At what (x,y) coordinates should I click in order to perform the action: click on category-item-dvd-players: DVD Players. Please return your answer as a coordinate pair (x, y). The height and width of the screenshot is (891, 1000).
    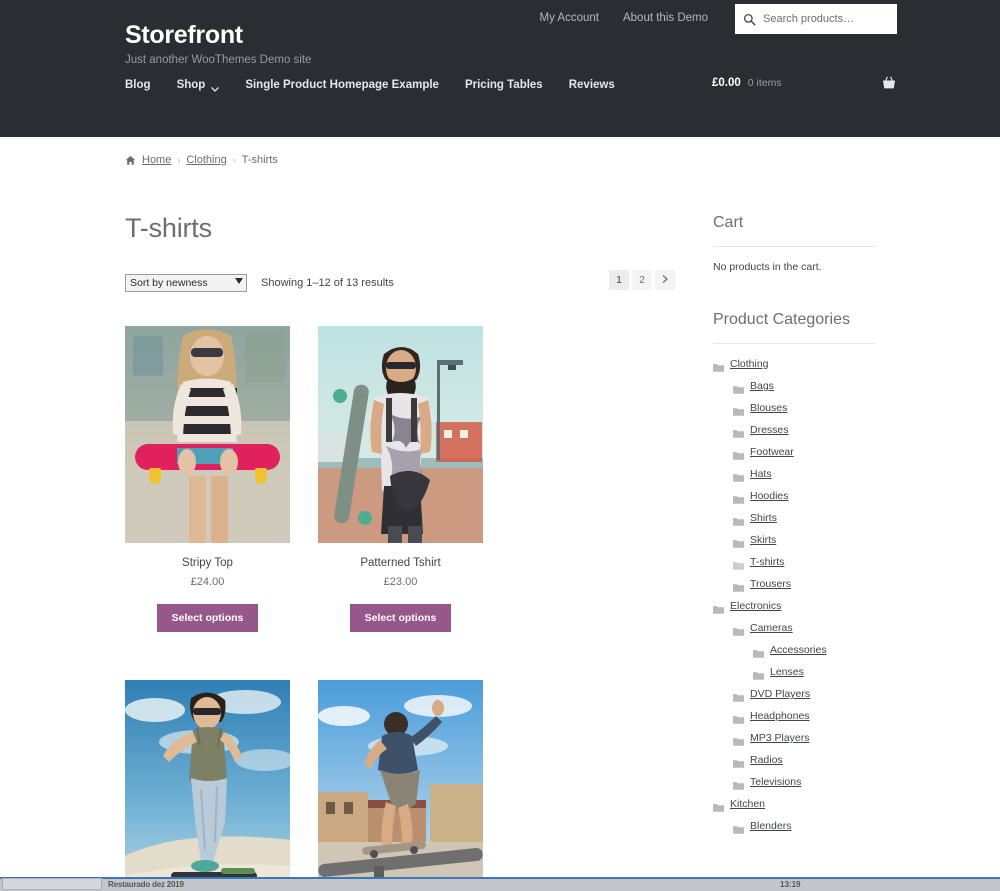
    Looking at the image, I should click on (794, 695).